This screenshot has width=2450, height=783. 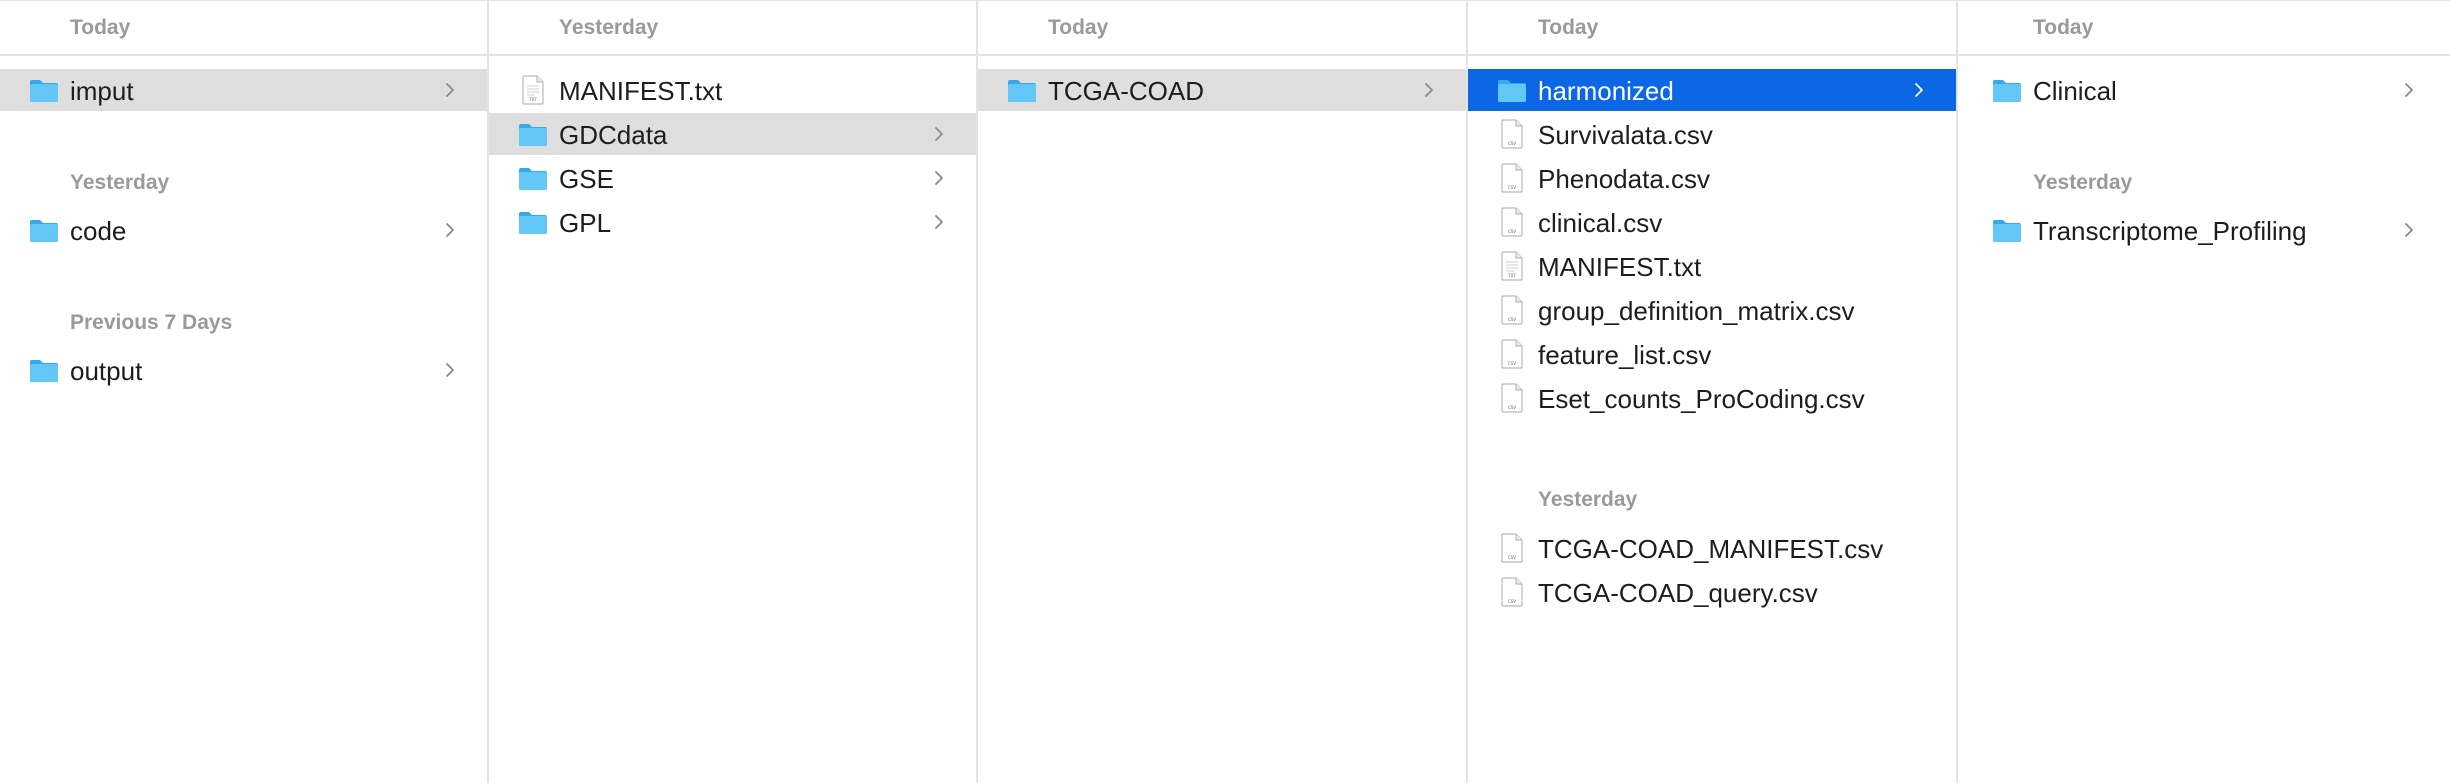 I want to click on file-row-feature-list: CSV feature_list.csv, so click(x=1712, y=354).